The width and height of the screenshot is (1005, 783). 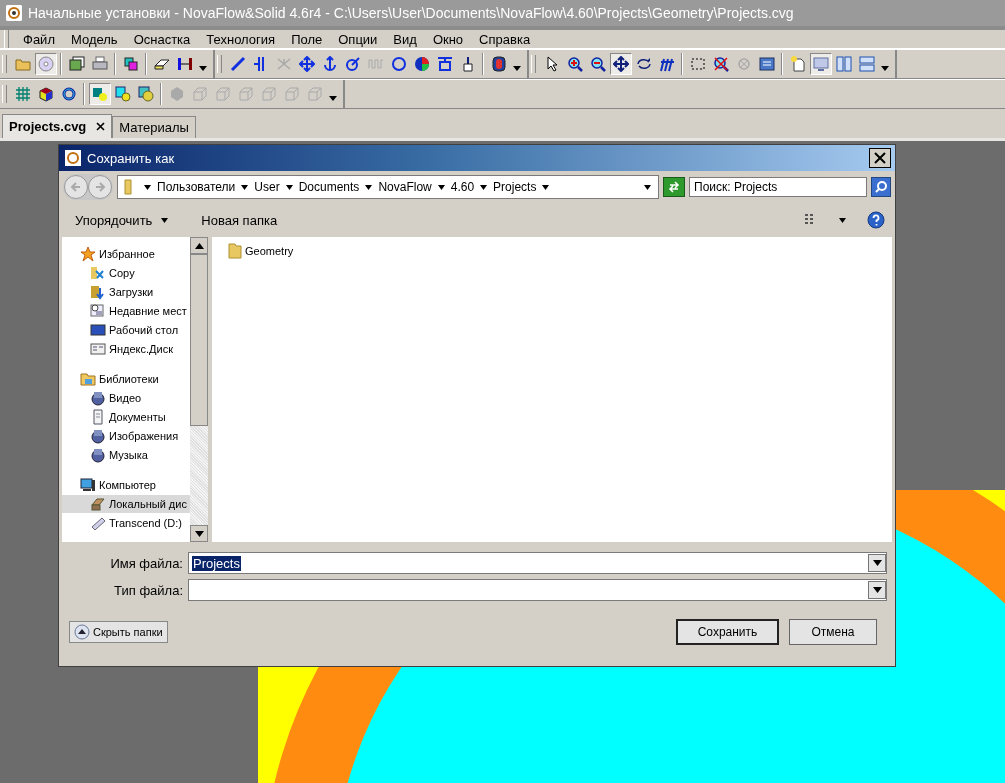 What do you see at coordinates (505, 39) in the screenshot?
I see `menu-item: Справка` at bounding box center [505, 39].